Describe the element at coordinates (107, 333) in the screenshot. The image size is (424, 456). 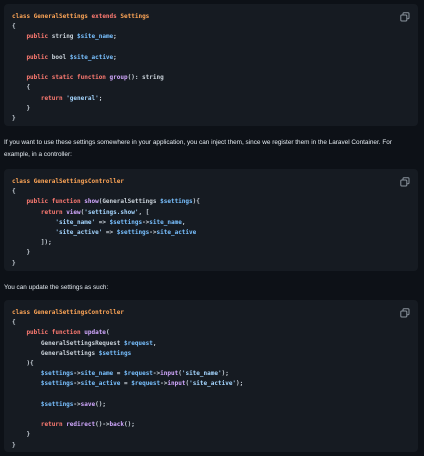
I see `code-token: (` at that location.